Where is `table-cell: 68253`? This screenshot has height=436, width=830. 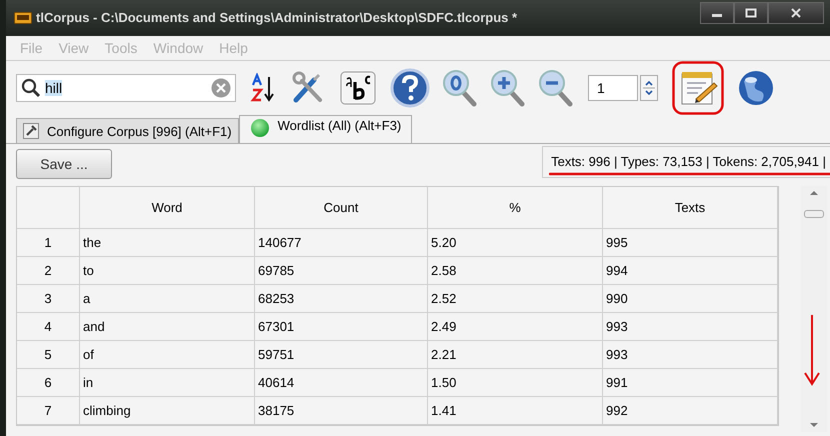 table-cell: 68253 is located at coordinates (341, 299).